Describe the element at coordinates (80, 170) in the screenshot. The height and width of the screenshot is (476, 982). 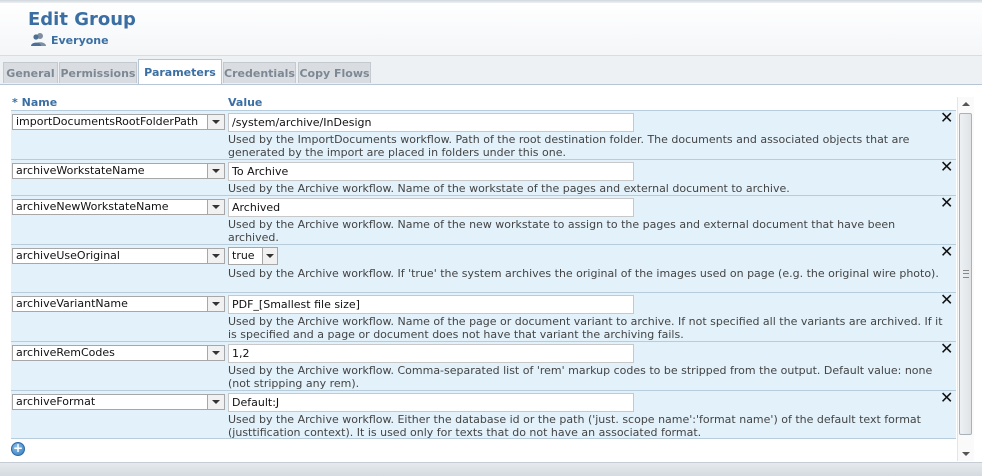
I see `parameter-name: archiveWorkstateName` at that location.